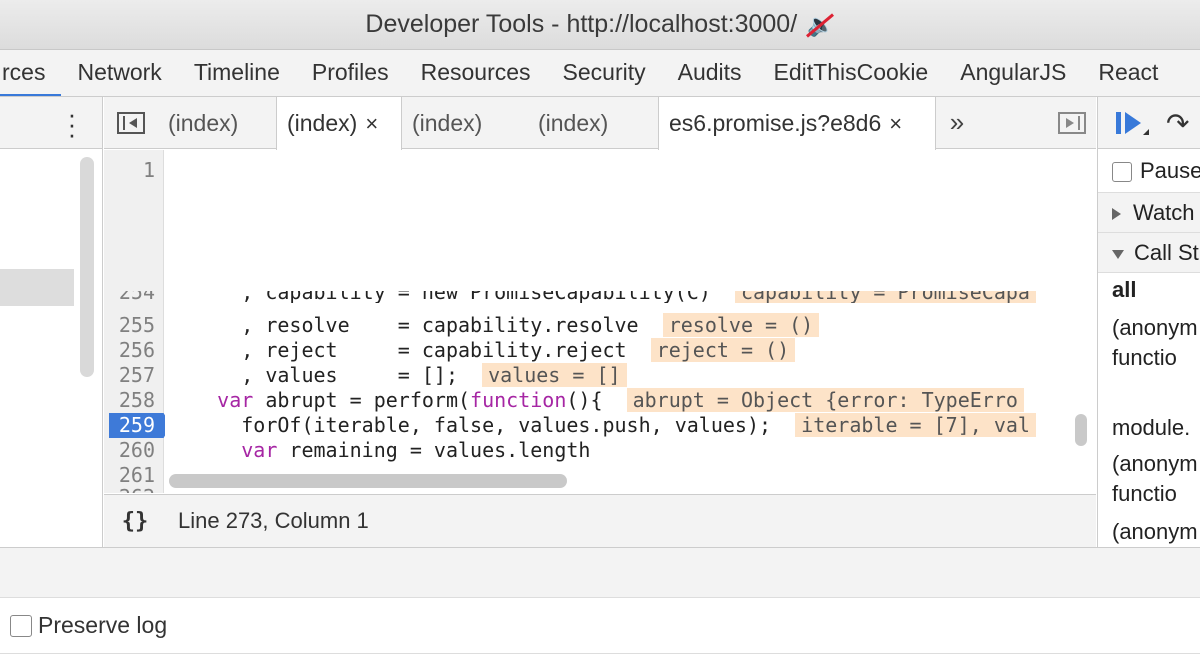 The width and height of the screenshot is (1200, 661). What do you see at coordinates (51, 322) in the screenshot?
I see `navigator-panel: · · ·` at bounding box center [51, 322].